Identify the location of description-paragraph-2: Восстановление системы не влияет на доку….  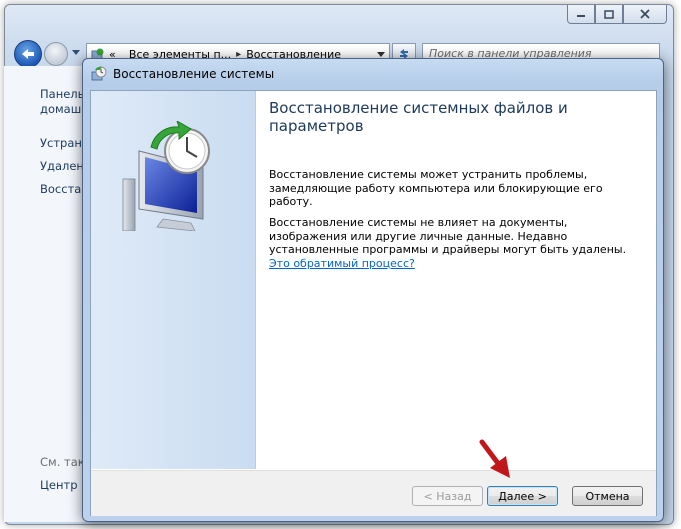
(454, 243).